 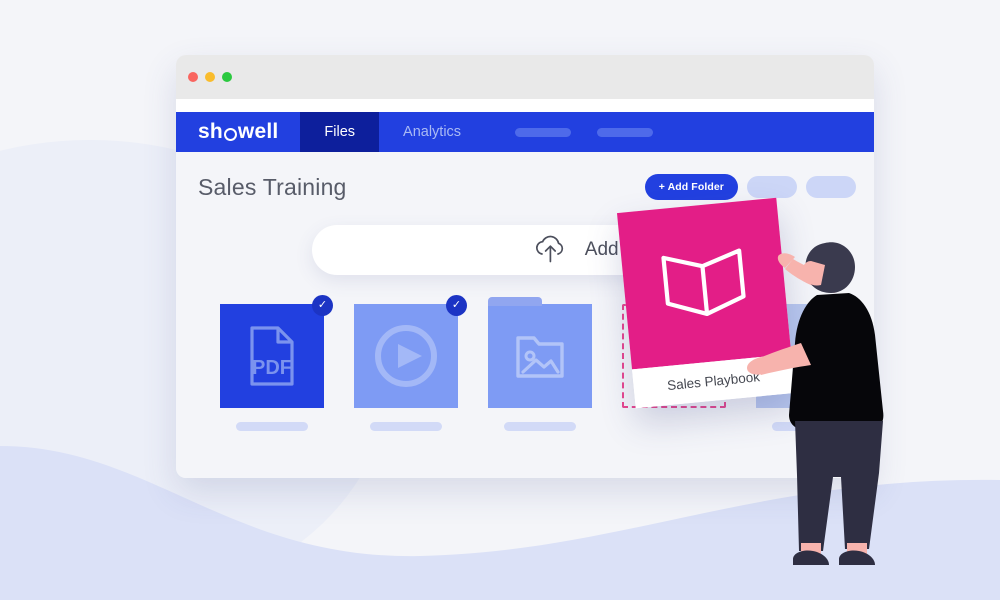 What do you see at coordinates (272, 187) in the screenshot?
I see `page-title: Sales Training` at bounding box center [272, 187].